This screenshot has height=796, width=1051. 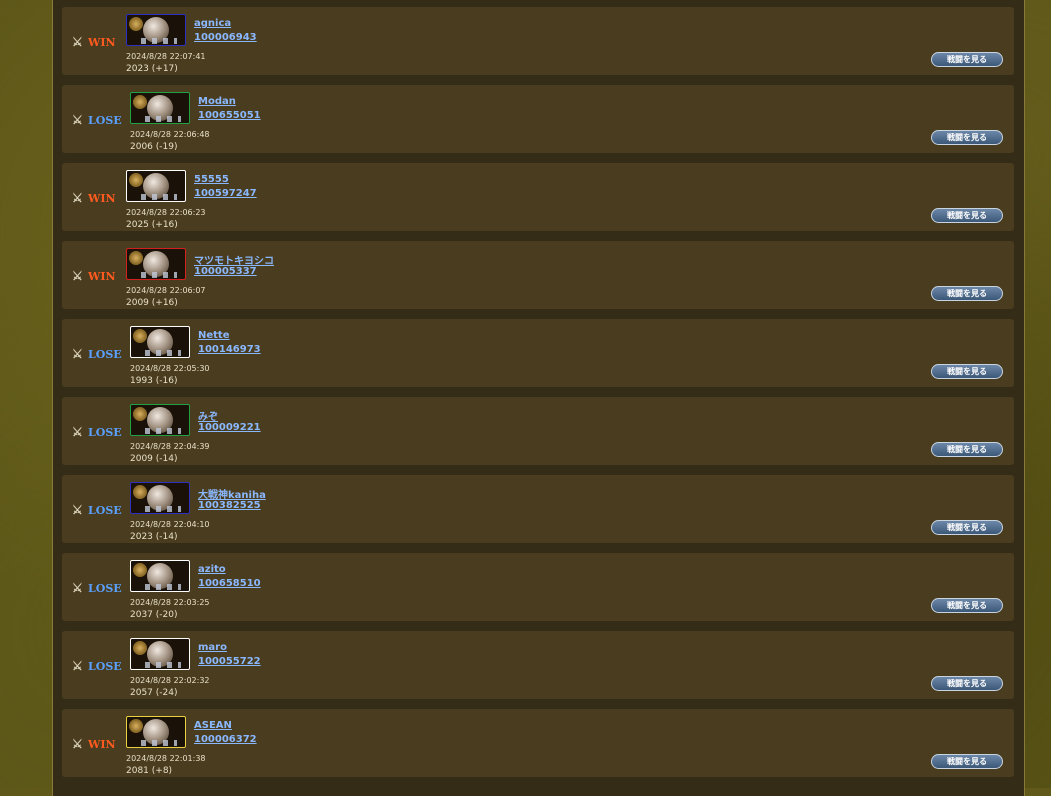 I want to click on rating-change: 1993 (-16), so click(x=154, y=381).